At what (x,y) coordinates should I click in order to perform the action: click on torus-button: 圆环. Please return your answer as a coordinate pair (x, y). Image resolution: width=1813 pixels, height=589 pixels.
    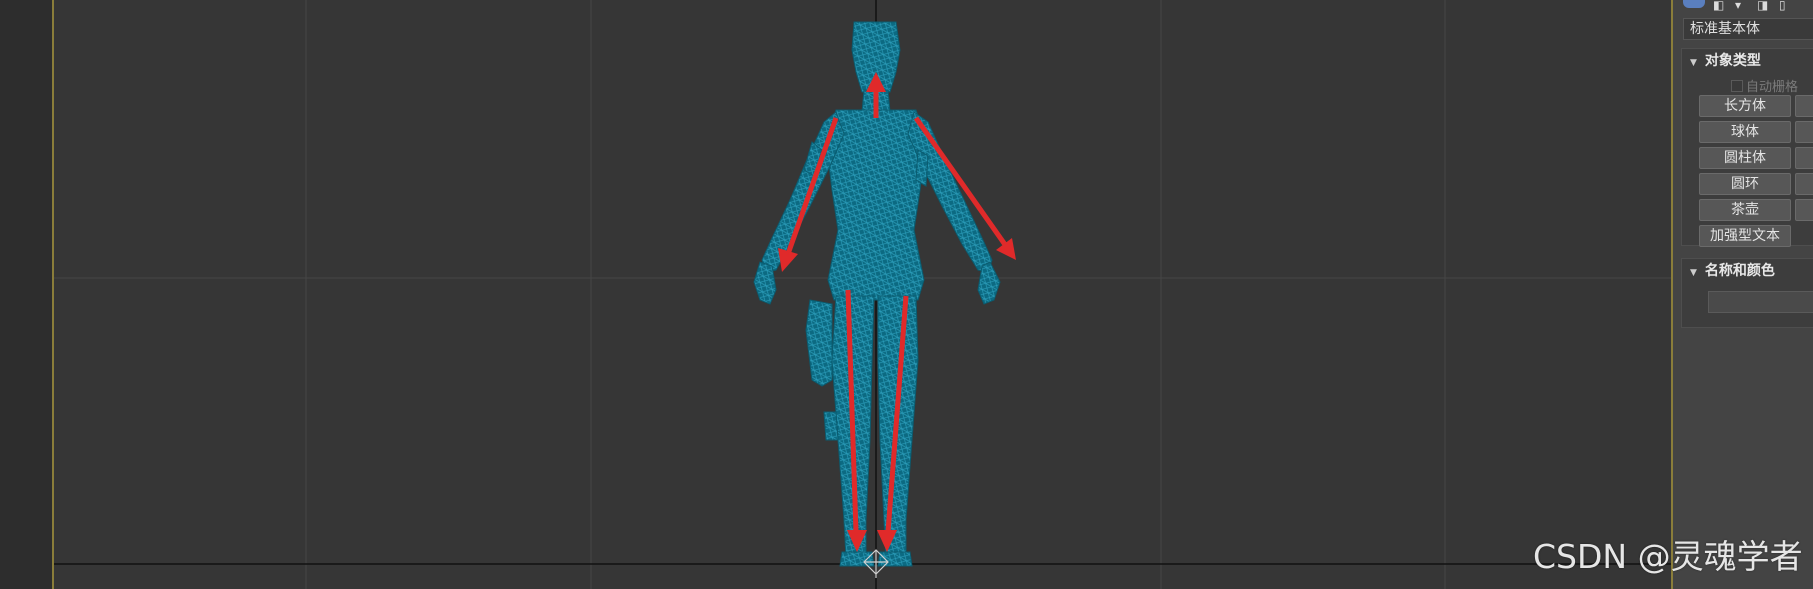
    Looking at the image, I should click on (1745, 184).